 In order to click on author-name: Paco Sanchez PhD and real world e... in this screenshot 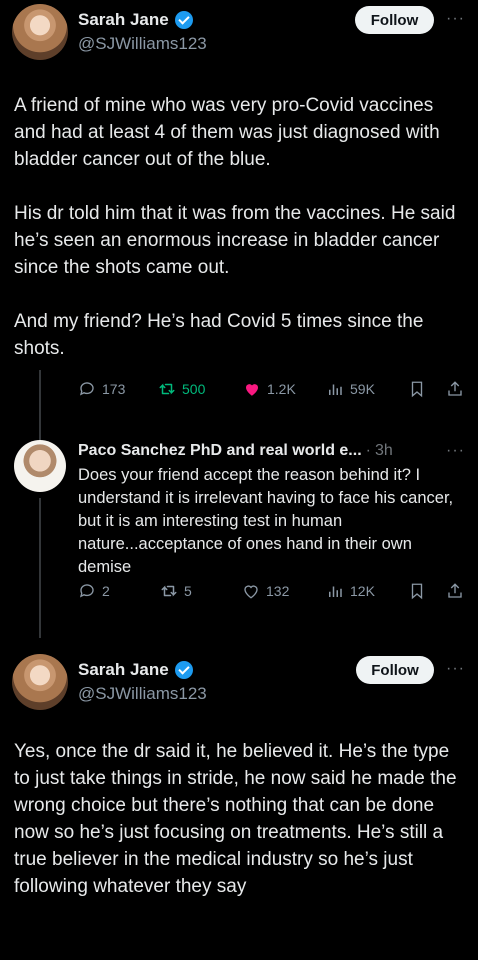, I will do `click(220, 451)`.